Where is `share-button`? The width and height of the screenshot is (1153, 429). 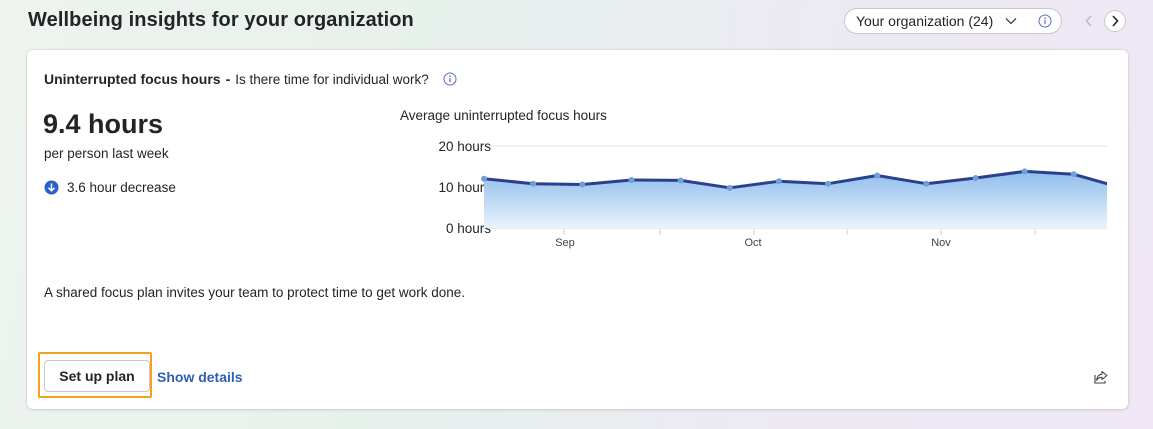
share-button is located at coordinates (1101, 377).